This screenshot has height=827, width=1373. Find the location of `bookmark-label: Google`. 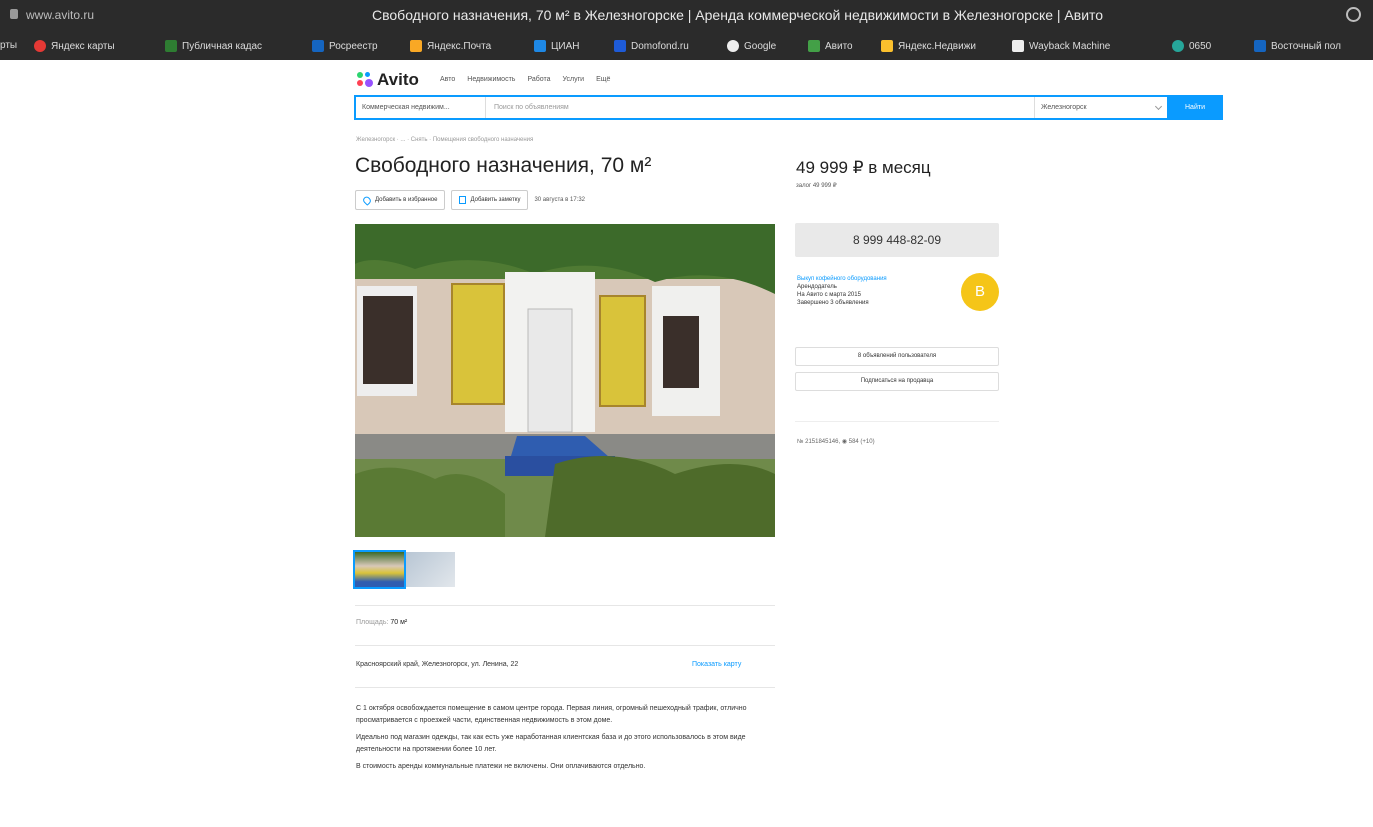

bookmark-label: Google is located at coordinates (760, 46).